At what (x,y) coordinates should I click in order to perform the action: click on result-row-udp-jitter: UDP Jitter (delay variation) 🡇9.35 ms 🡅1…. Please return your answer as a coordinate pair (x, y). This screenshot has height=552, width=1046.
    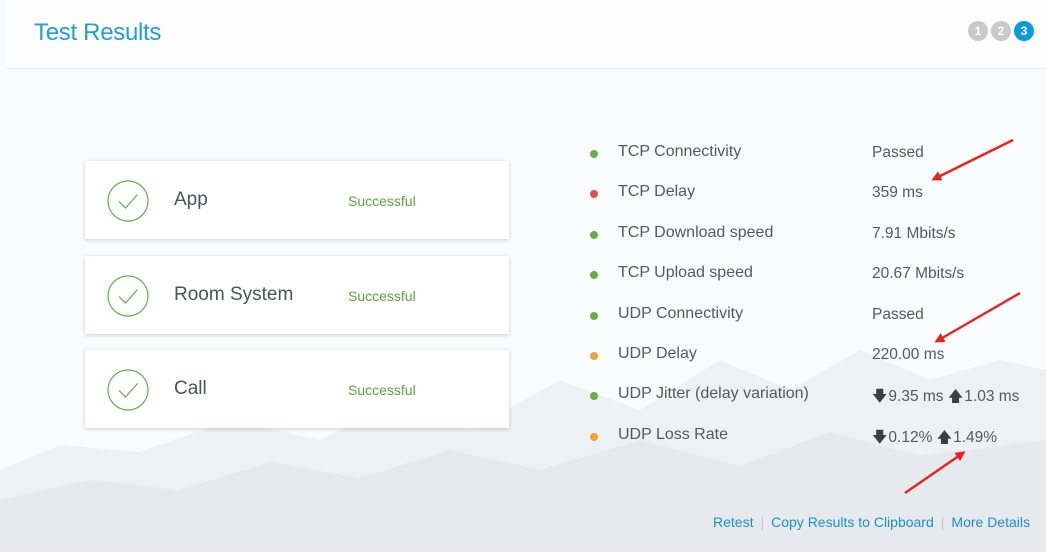
    Looking at the image, I should click on (815, 404).